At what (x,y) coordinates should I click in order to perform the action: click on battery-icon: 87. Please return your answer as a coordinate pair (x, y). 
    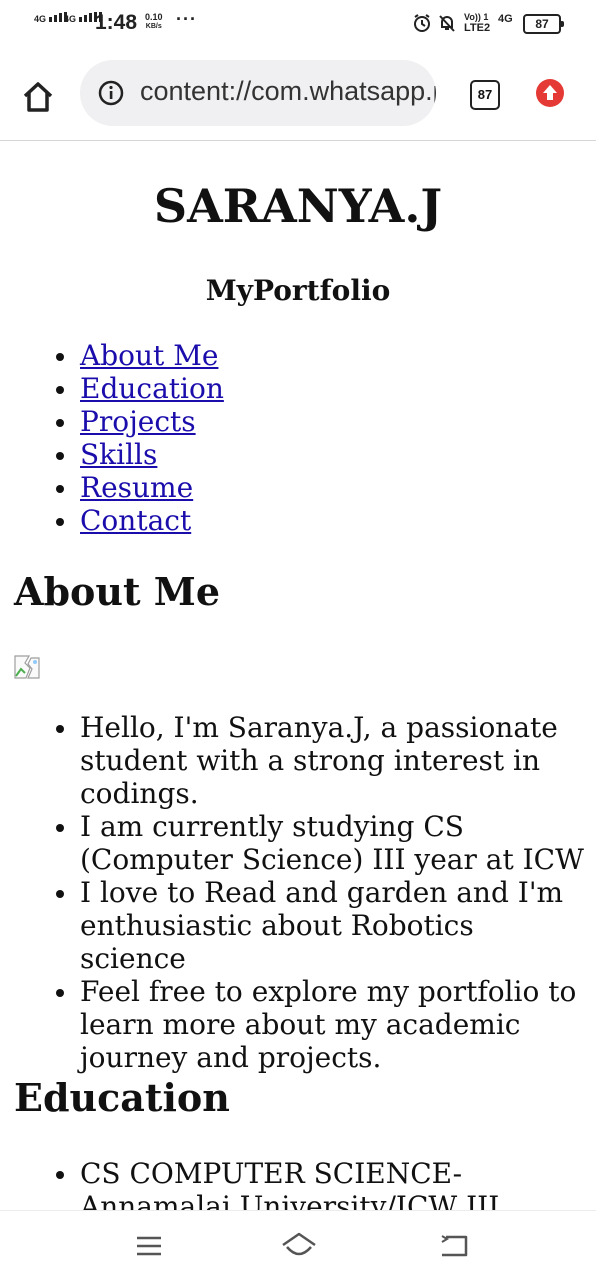
    Looking at the image, I should click on (543, 24).